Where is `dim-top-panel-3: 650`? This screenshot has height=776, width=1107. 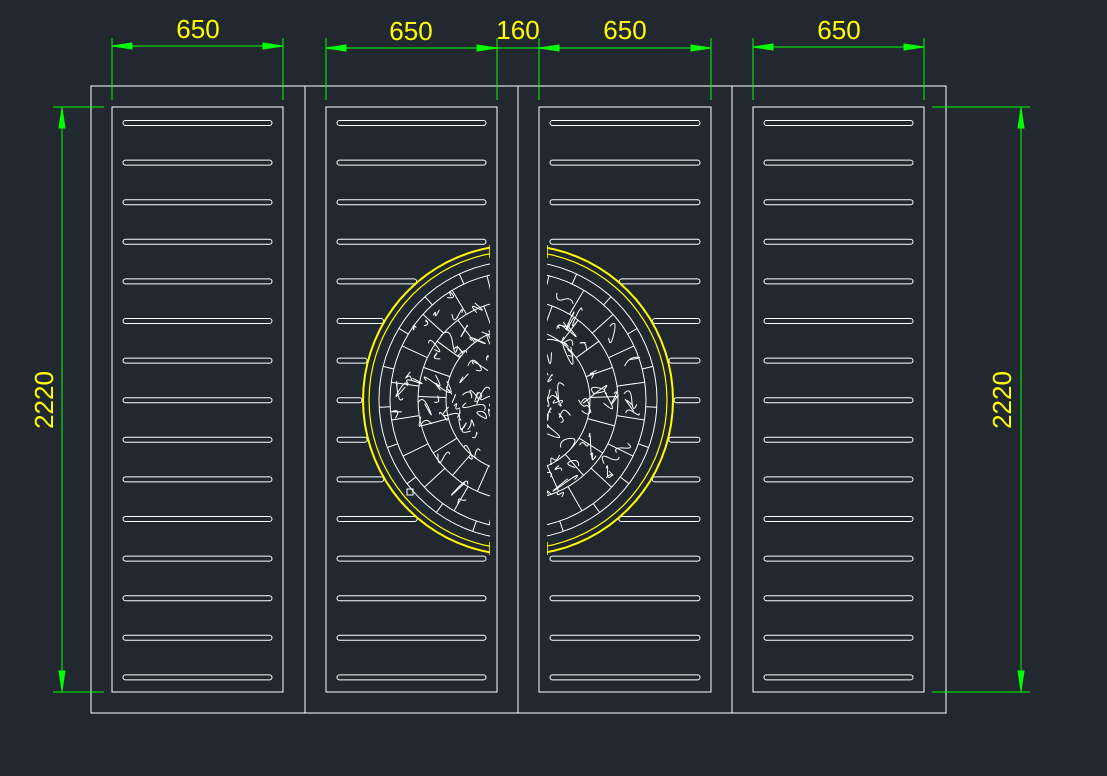 dim-top-panel-3: 650 is located at coordinates (624, 30).